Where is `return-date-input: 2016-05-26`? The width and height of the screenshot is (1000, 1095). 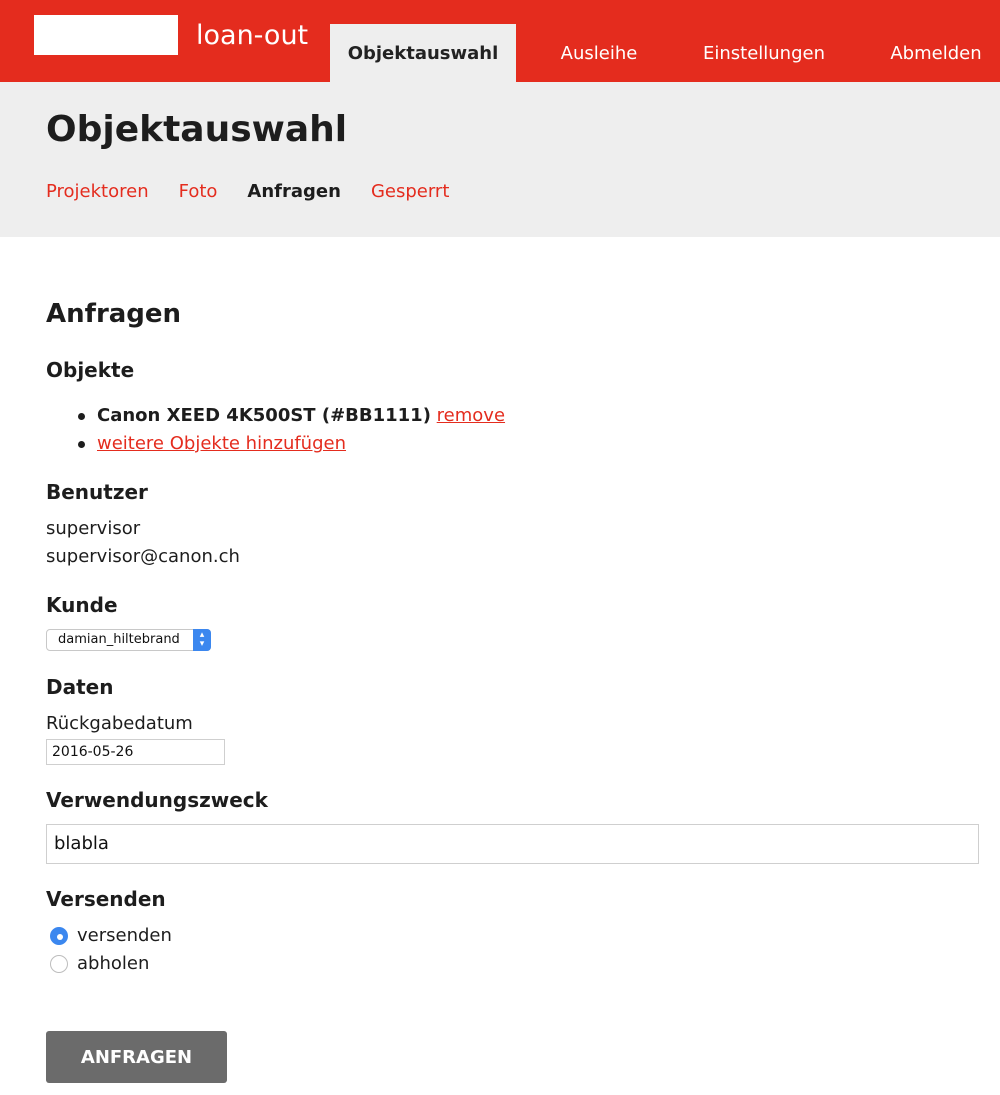
return-date-input: 2016-05-26 is located at coordinates (135, 752).